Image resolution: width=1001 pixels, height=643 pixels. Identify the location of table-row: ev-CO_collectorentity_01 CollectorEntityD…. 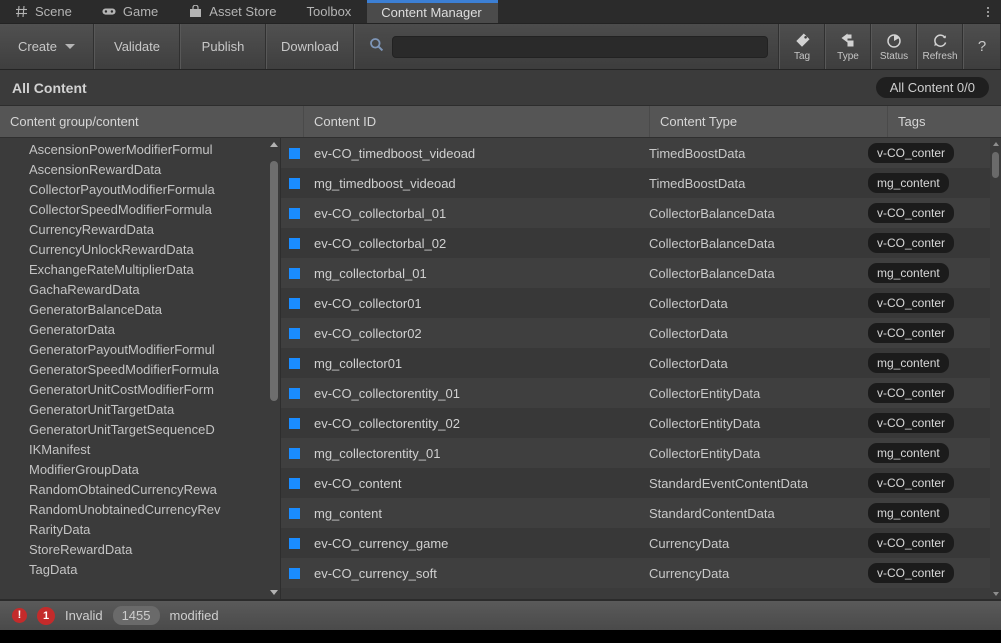
(641, 393).